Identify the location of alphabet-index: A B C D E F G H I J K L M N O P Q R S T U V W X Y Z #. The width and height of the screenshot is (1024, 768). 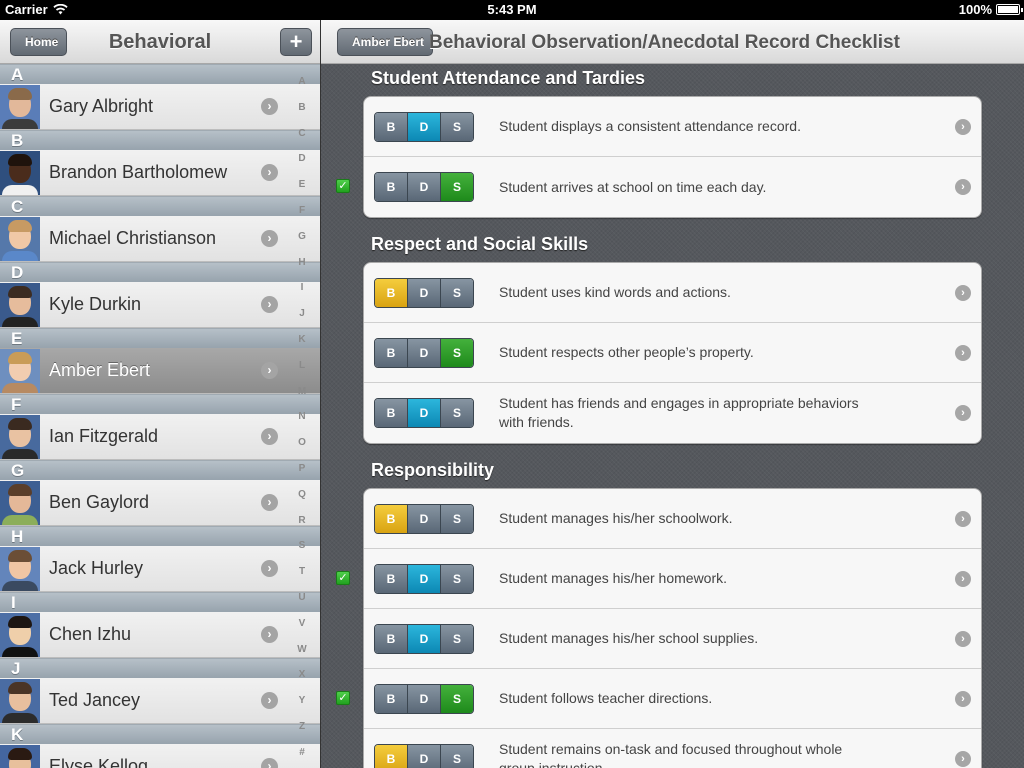
(302, 417).